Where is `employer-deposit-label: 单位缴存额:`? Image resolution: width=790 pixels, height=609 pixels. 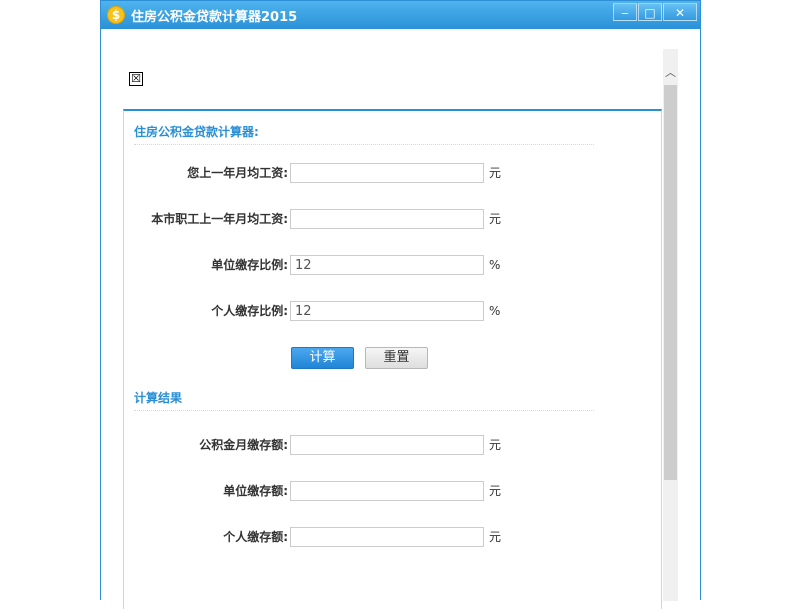
employer-deposit-label: 单位缴存额: is located at coordinates (255, 491).